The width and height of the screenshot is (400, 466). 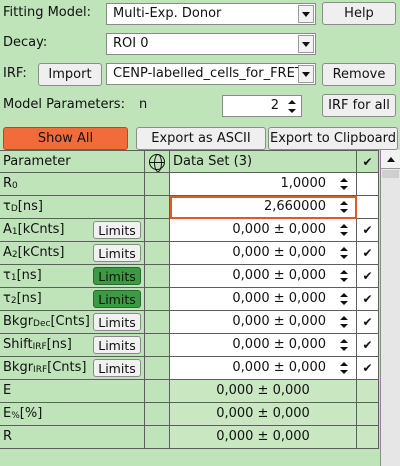 I want to click on table-row: BkgrIRF[Cnts] Limits 0,000 ± 0,000 ✔, so click(x=189, y=368).